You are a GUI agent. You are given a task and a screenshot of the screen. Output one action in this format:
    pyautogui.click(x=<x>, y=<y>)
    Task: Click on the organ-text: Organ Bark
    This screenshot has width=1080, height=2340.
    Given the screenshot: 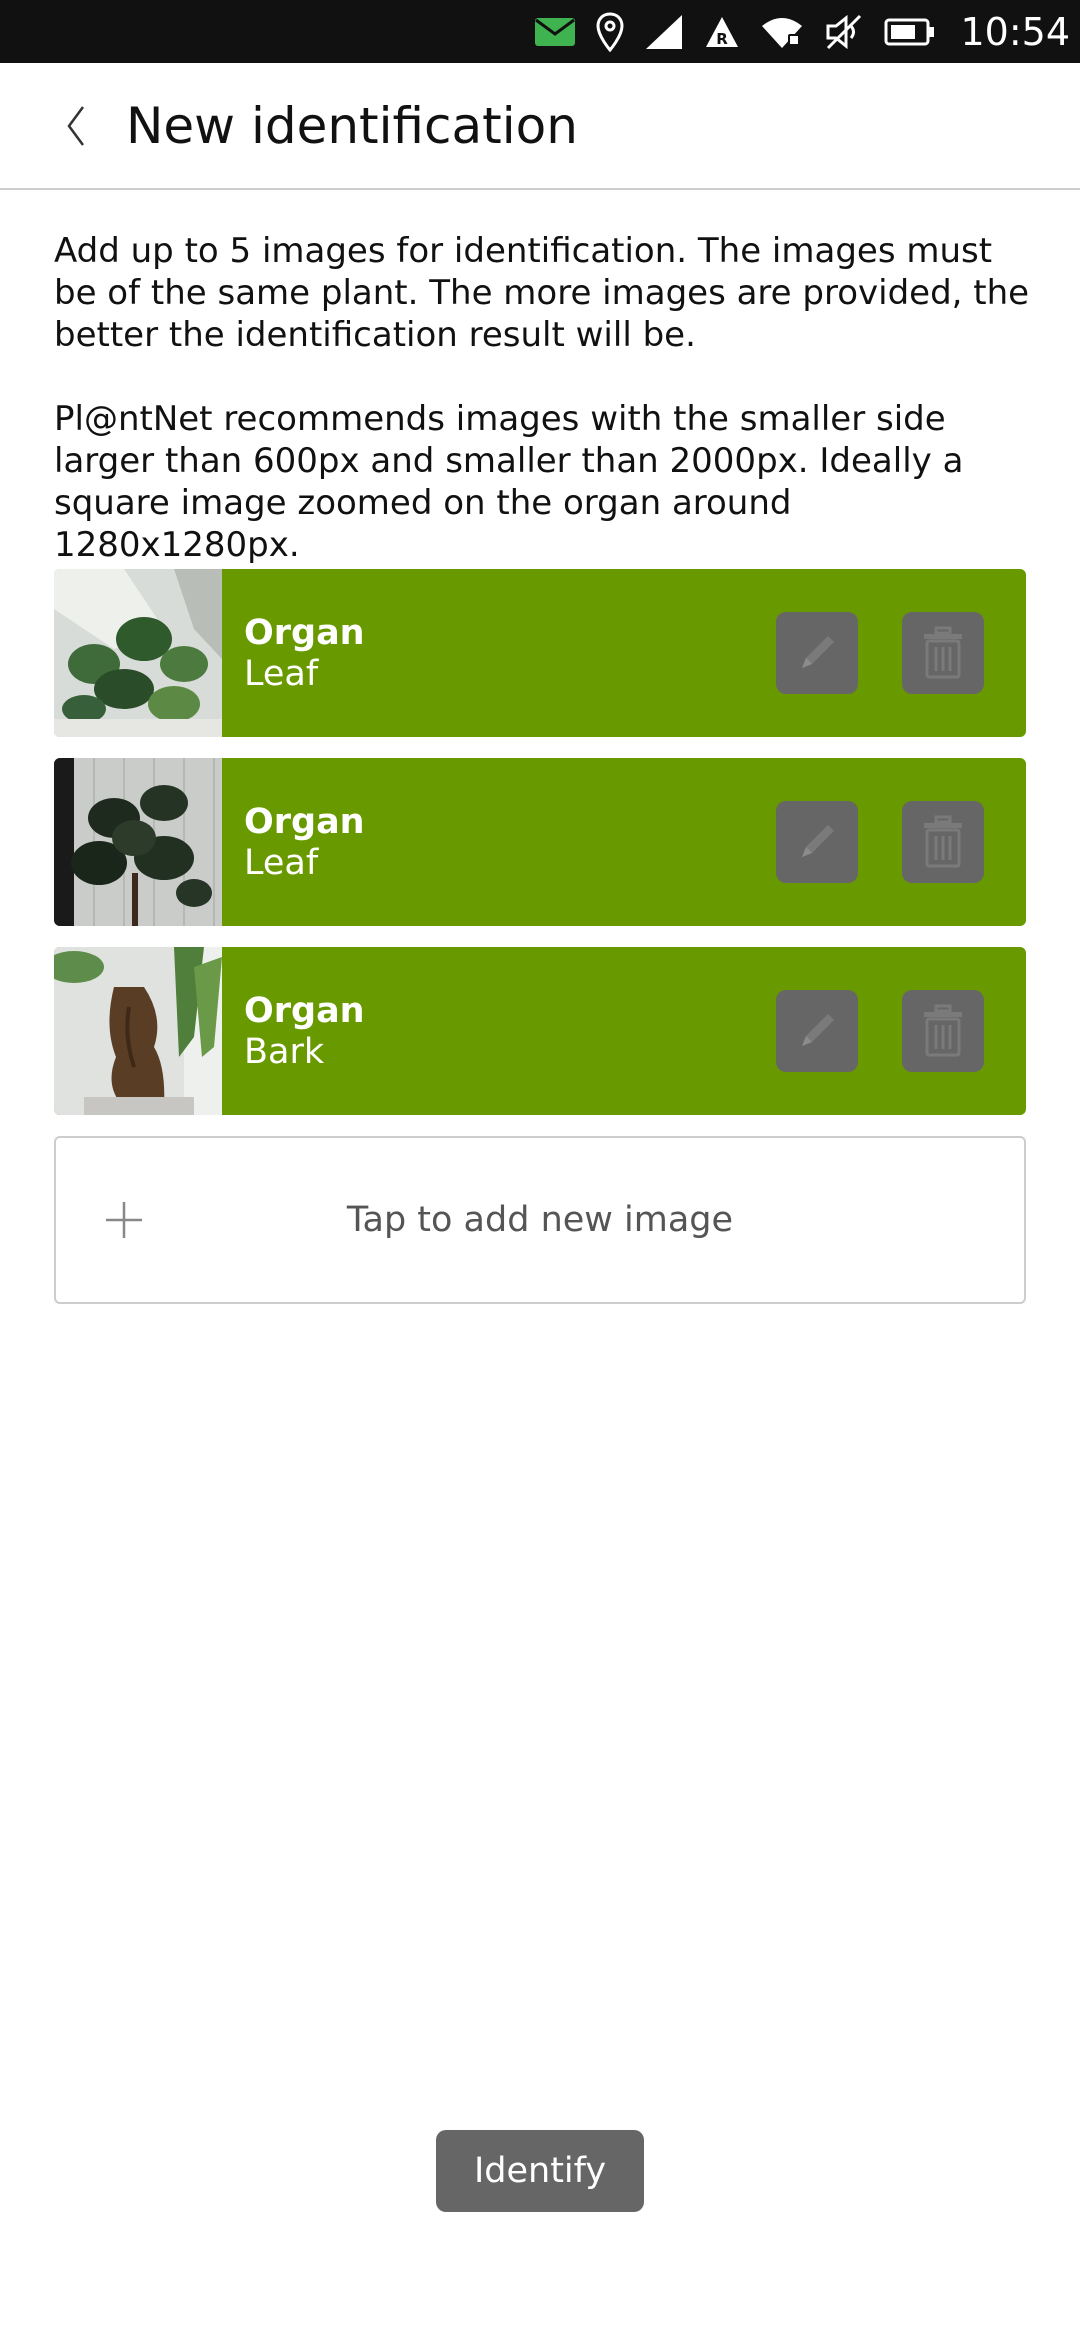 What is the action you would take?
    pyautogui.click(x=510, y=1031)
    